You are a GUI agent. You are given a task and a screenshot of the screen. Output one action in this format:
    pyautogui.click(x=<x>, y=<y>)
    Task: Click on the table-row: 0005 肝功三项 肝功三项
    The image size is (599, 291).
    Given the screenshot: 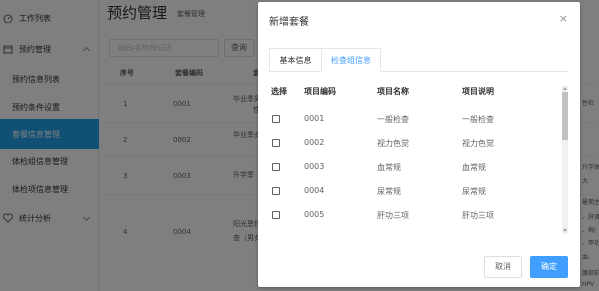 What is the action you would take?
    pyautogui.click(x=420, y=215)
    